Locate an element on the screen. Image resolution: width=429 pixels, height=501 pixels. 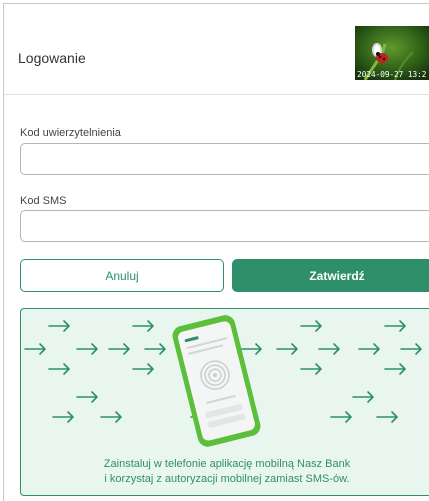
security-image: 2024-09-27 13:2 is located at coordinates (392, 53).